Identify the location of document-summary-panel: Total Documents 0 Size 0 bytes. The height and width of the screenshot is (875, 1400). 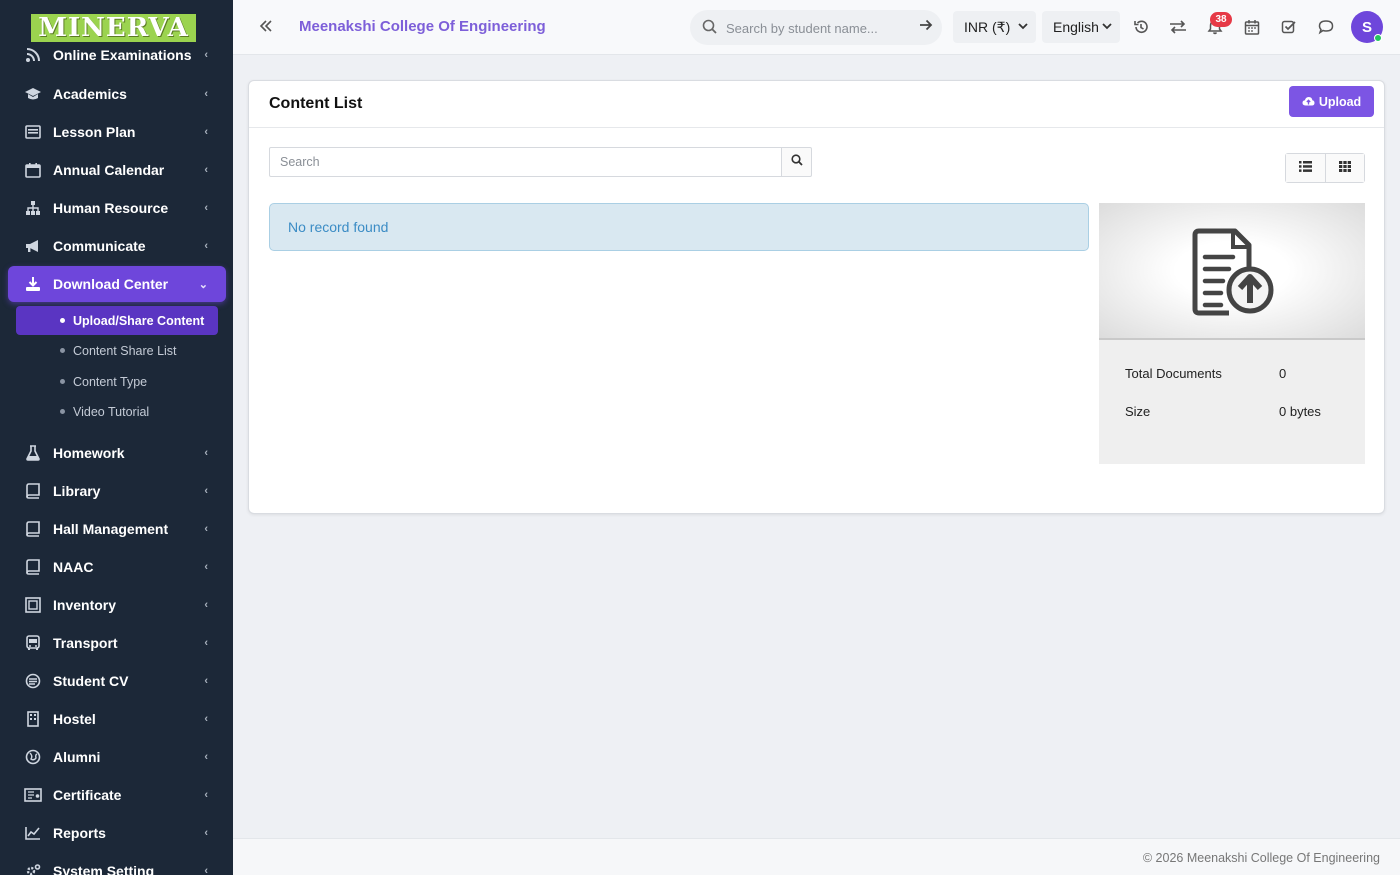
(1232, 333).